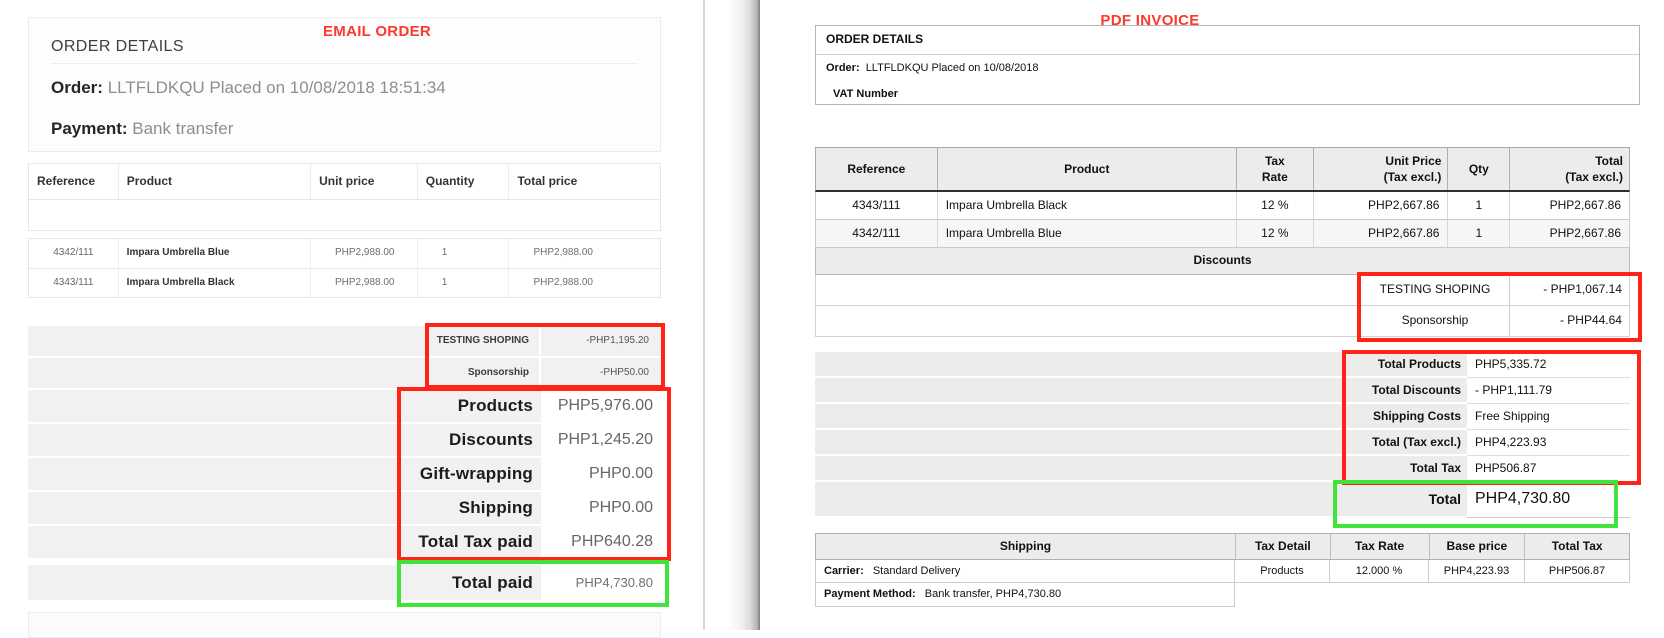  I want to click on totals-row: Total Discounts - PHP1,111.79, so click(1222, 391).